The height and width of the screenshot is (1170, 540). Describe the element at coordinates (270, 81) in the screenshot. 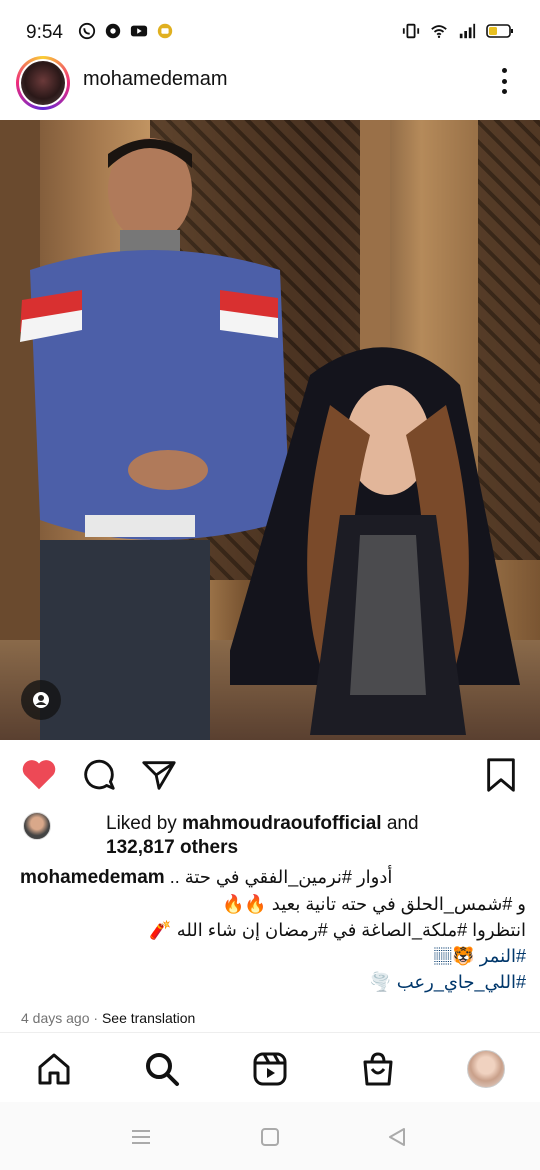

I see `post-header: mohamedemam` at that location.